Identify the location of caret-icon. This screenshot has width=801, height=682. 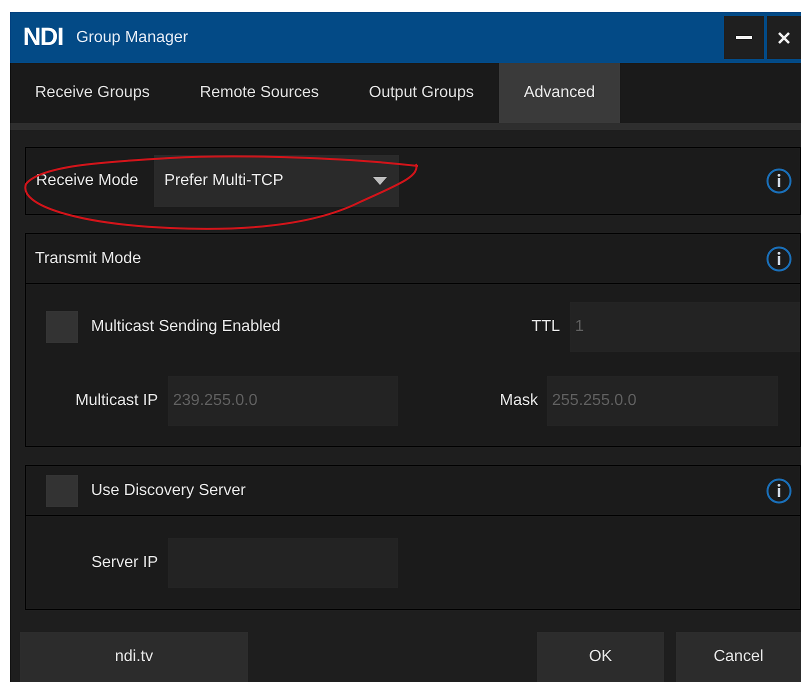
(380, 181).